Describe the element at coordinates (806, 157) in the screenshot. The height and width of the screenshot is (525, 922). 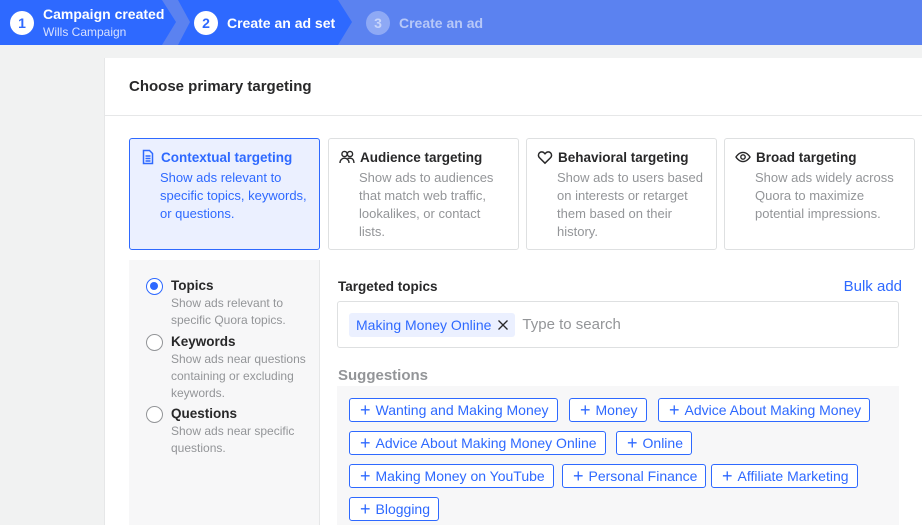
I see `card-title: Broad targeting` at that location.